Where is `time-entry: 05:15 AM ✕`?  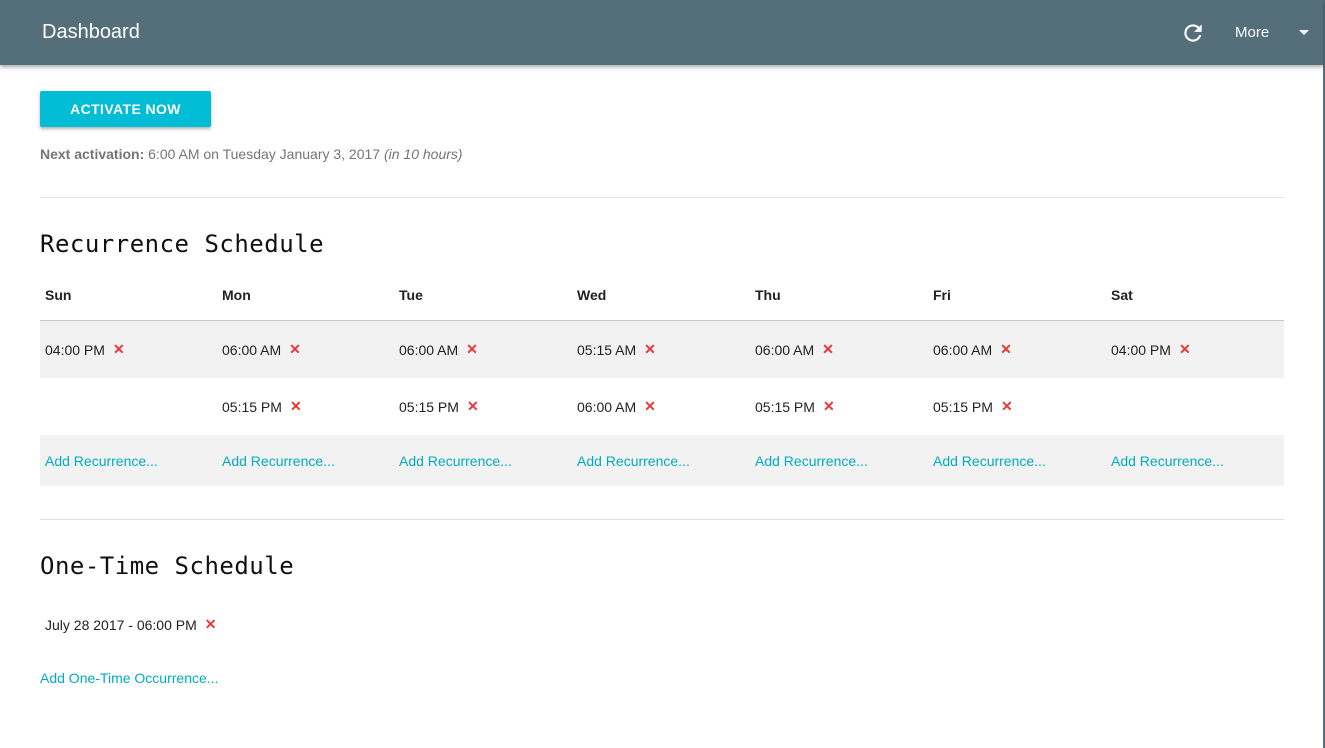 time-entry: 05:15 AM ✕ is located at coordinates (616, 349).